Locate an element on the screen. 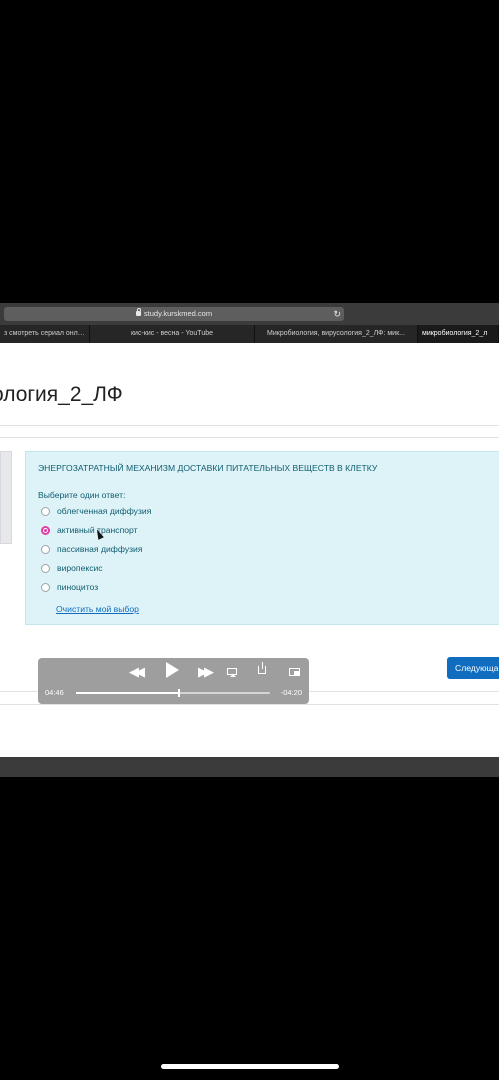 The height and width of the screenshot is (1080, 499). answer-option: облегченная диффузия is located at coordinates (96, 511).